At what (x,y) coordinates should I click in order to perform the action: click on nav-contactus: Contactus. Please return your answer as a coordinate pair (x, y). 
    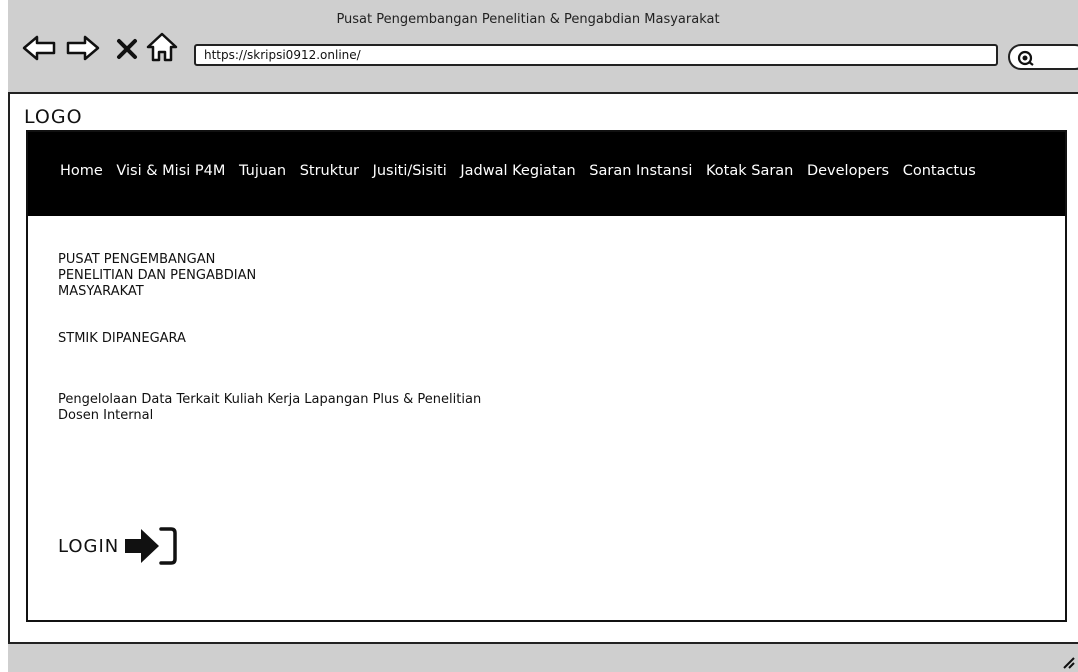
    Looking at the image, I should click on (939, 171).